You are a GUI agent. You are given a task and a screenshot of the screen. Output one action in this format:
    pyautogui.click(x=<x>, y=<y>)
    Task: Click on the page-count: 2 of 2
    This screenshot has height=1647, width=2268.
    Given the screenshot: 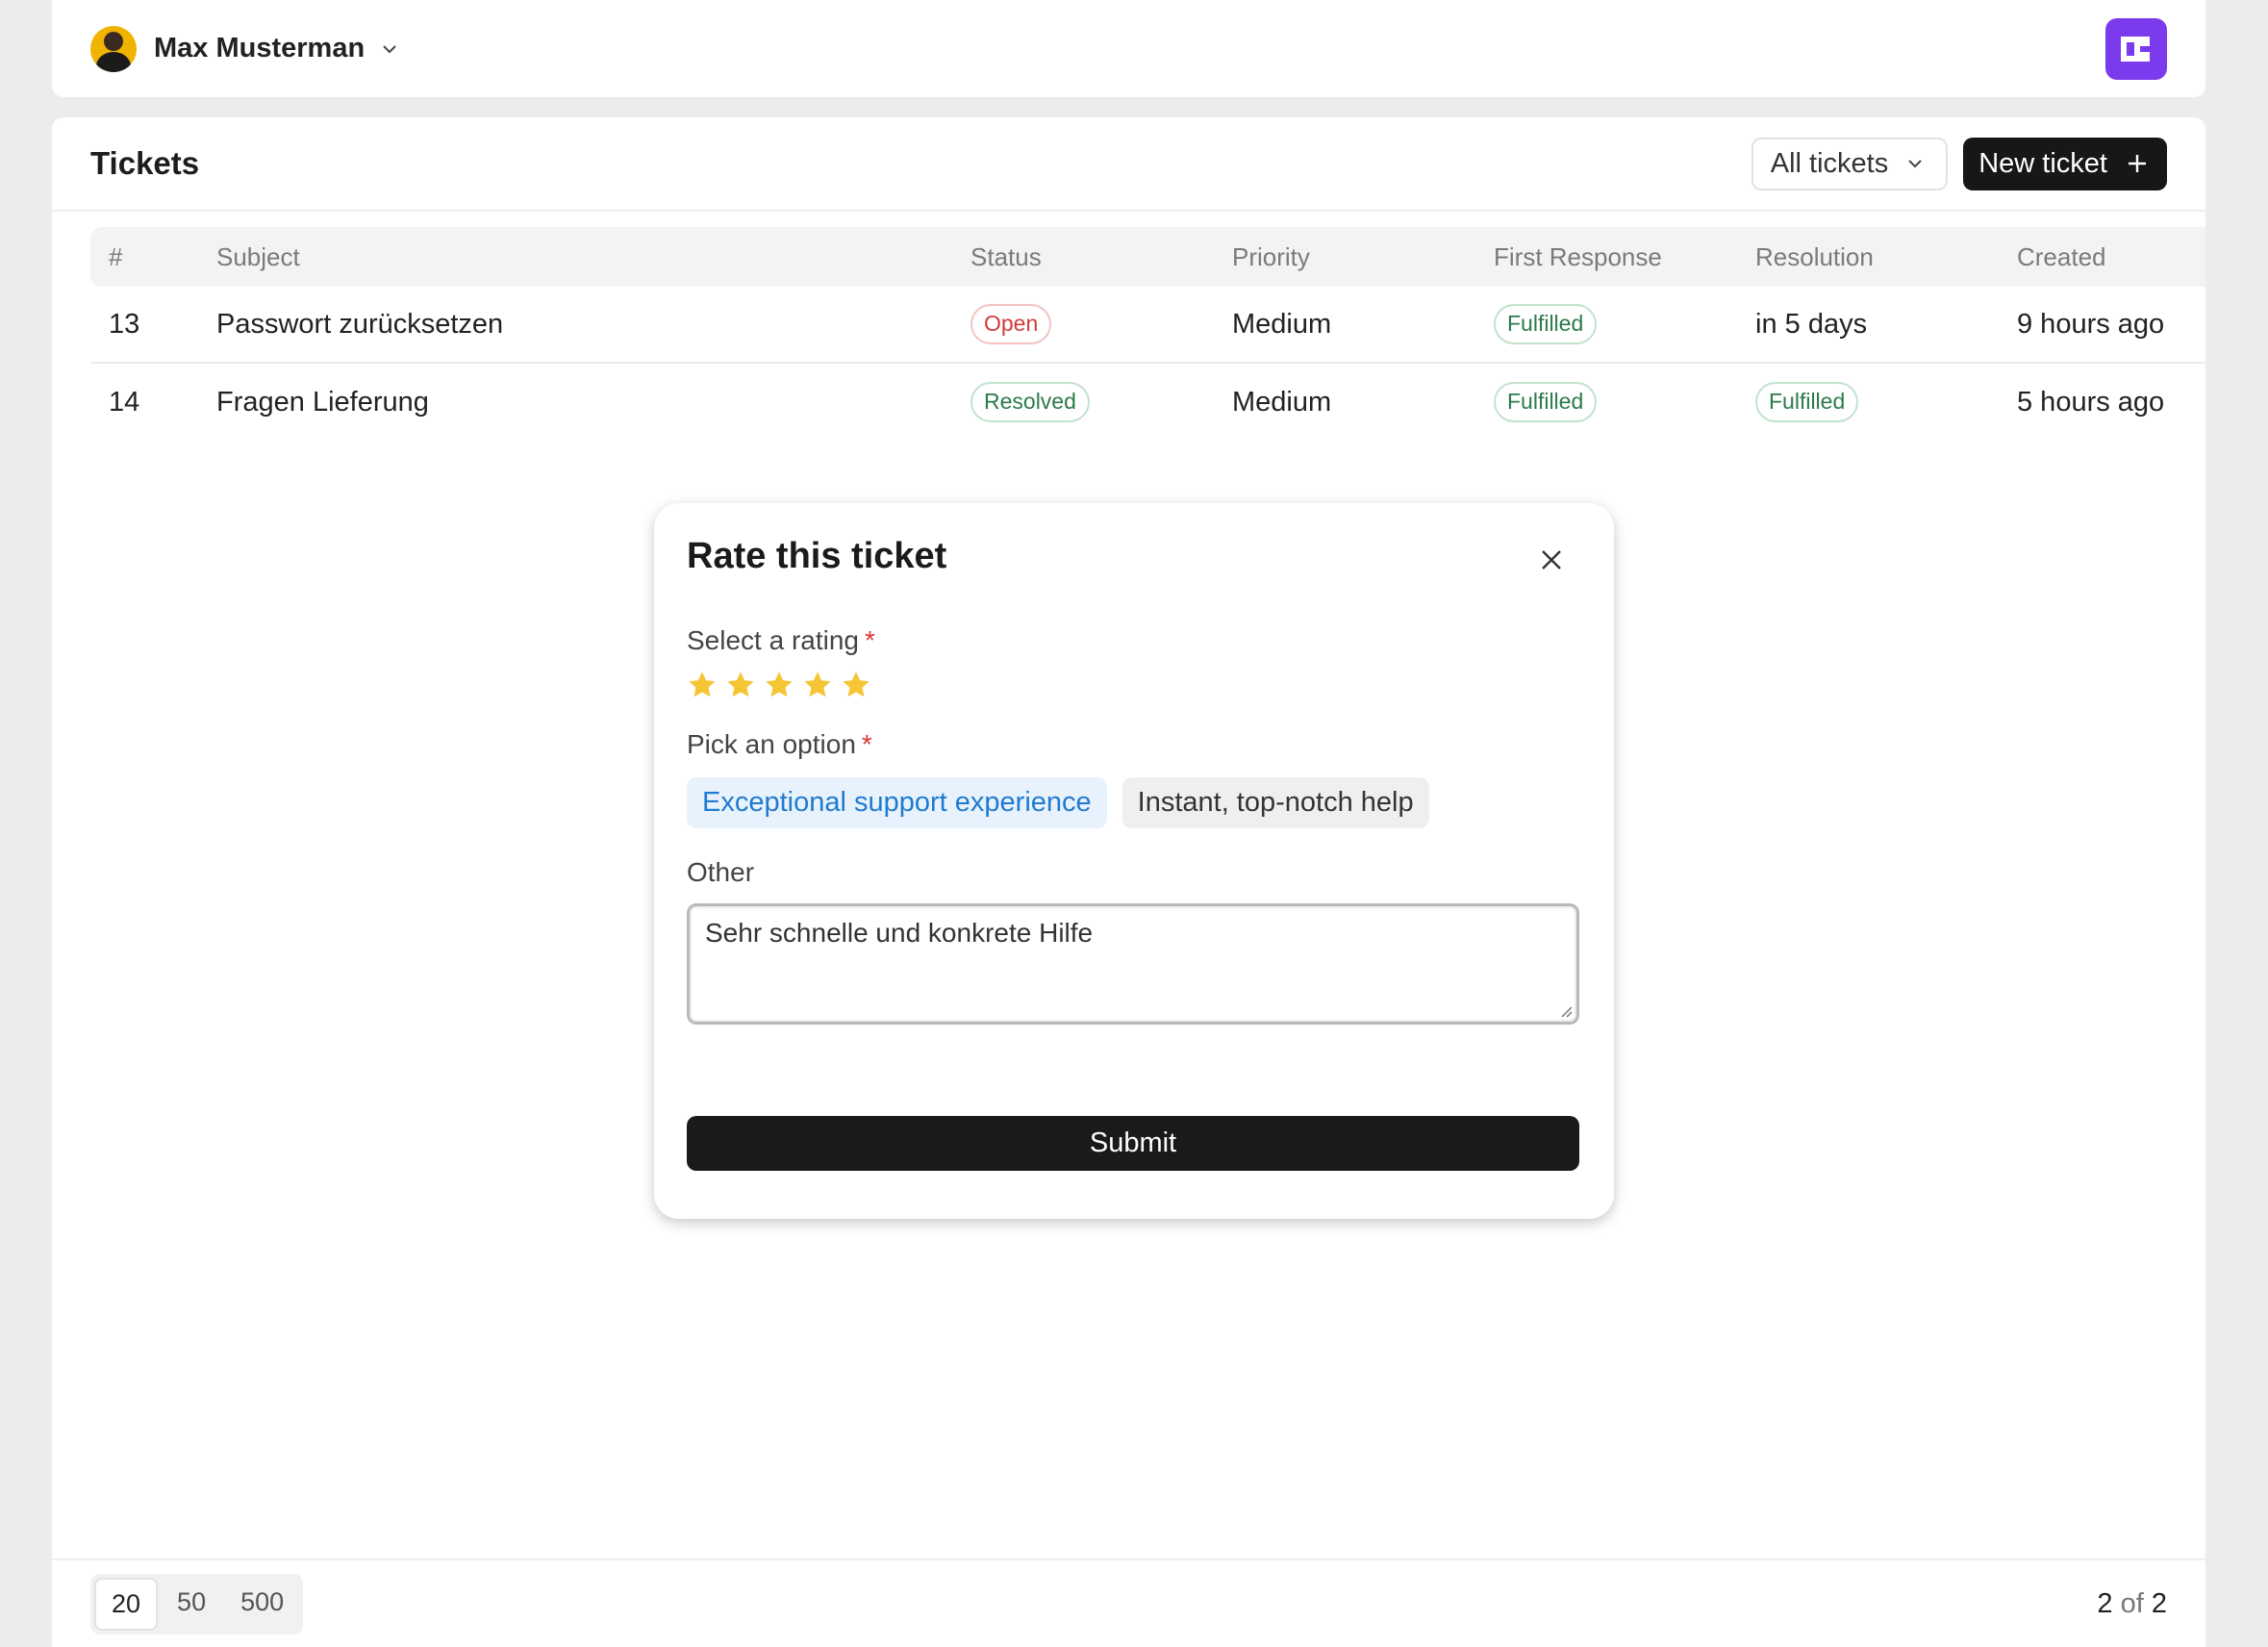 What is the action you would take?
    pyautogui.click(x=2132, y=1604)
    